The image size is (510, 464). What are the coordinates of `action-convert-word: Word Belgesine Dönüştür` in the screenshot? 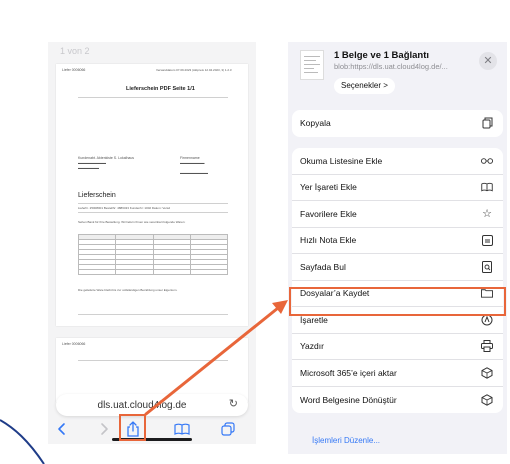 It's located at (397, 400).